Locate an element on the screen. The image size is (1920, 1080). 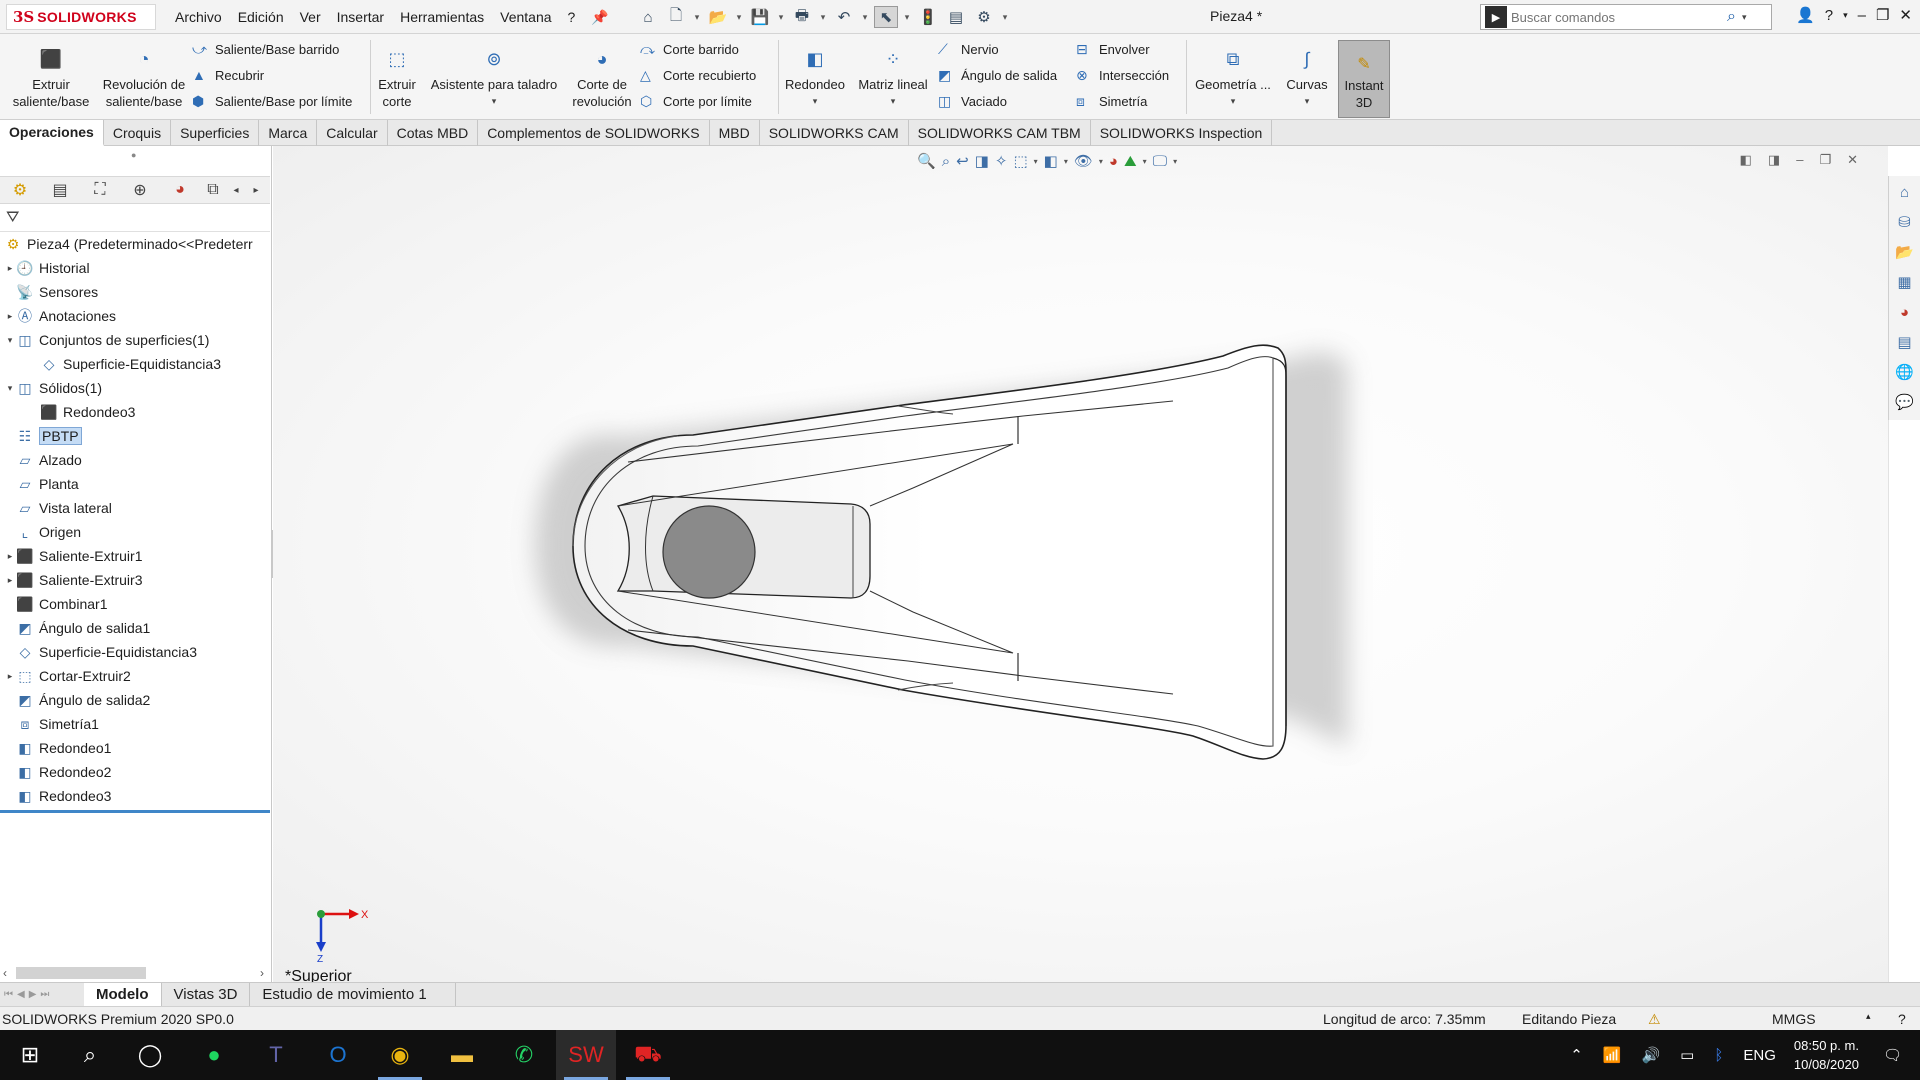
acrobat-icon: ⛟ is located at coordinates (648, 1055).